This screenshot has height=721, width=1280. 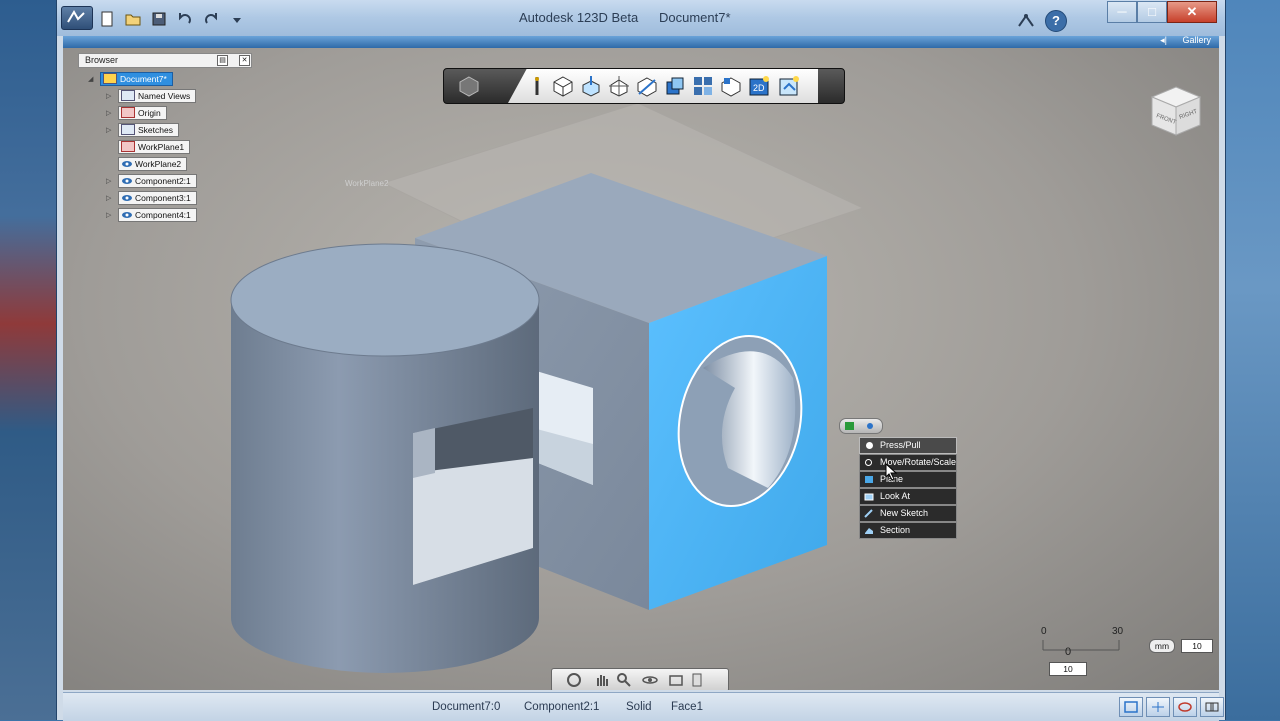 What do you see at coordinates (1196, 40) in the screenshot?
I see `gallery-link: Gallery` at bounding box center [1196, 40].